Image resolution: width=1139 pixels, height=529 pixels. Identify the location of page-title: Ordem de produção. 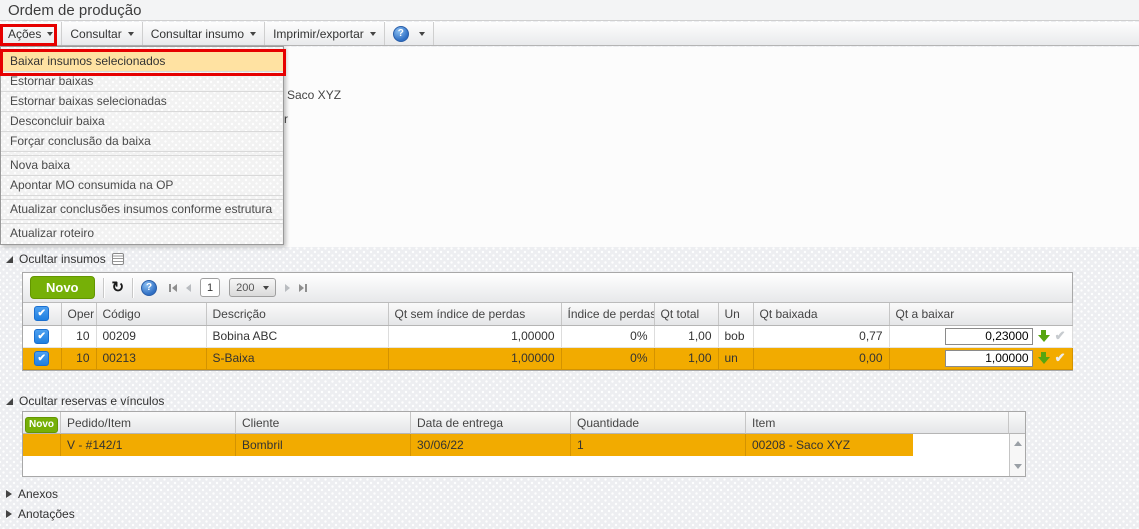
(75, 10).